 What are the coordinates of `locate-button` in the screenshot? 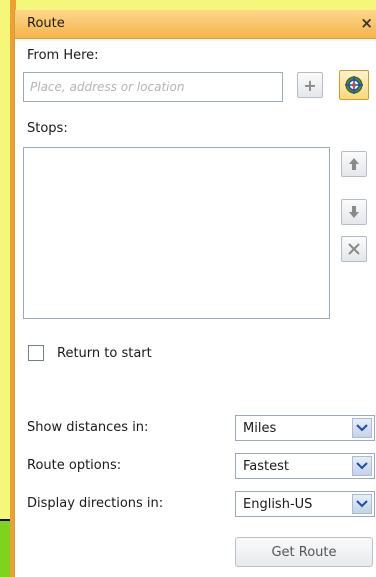 It's located at (354, 85).